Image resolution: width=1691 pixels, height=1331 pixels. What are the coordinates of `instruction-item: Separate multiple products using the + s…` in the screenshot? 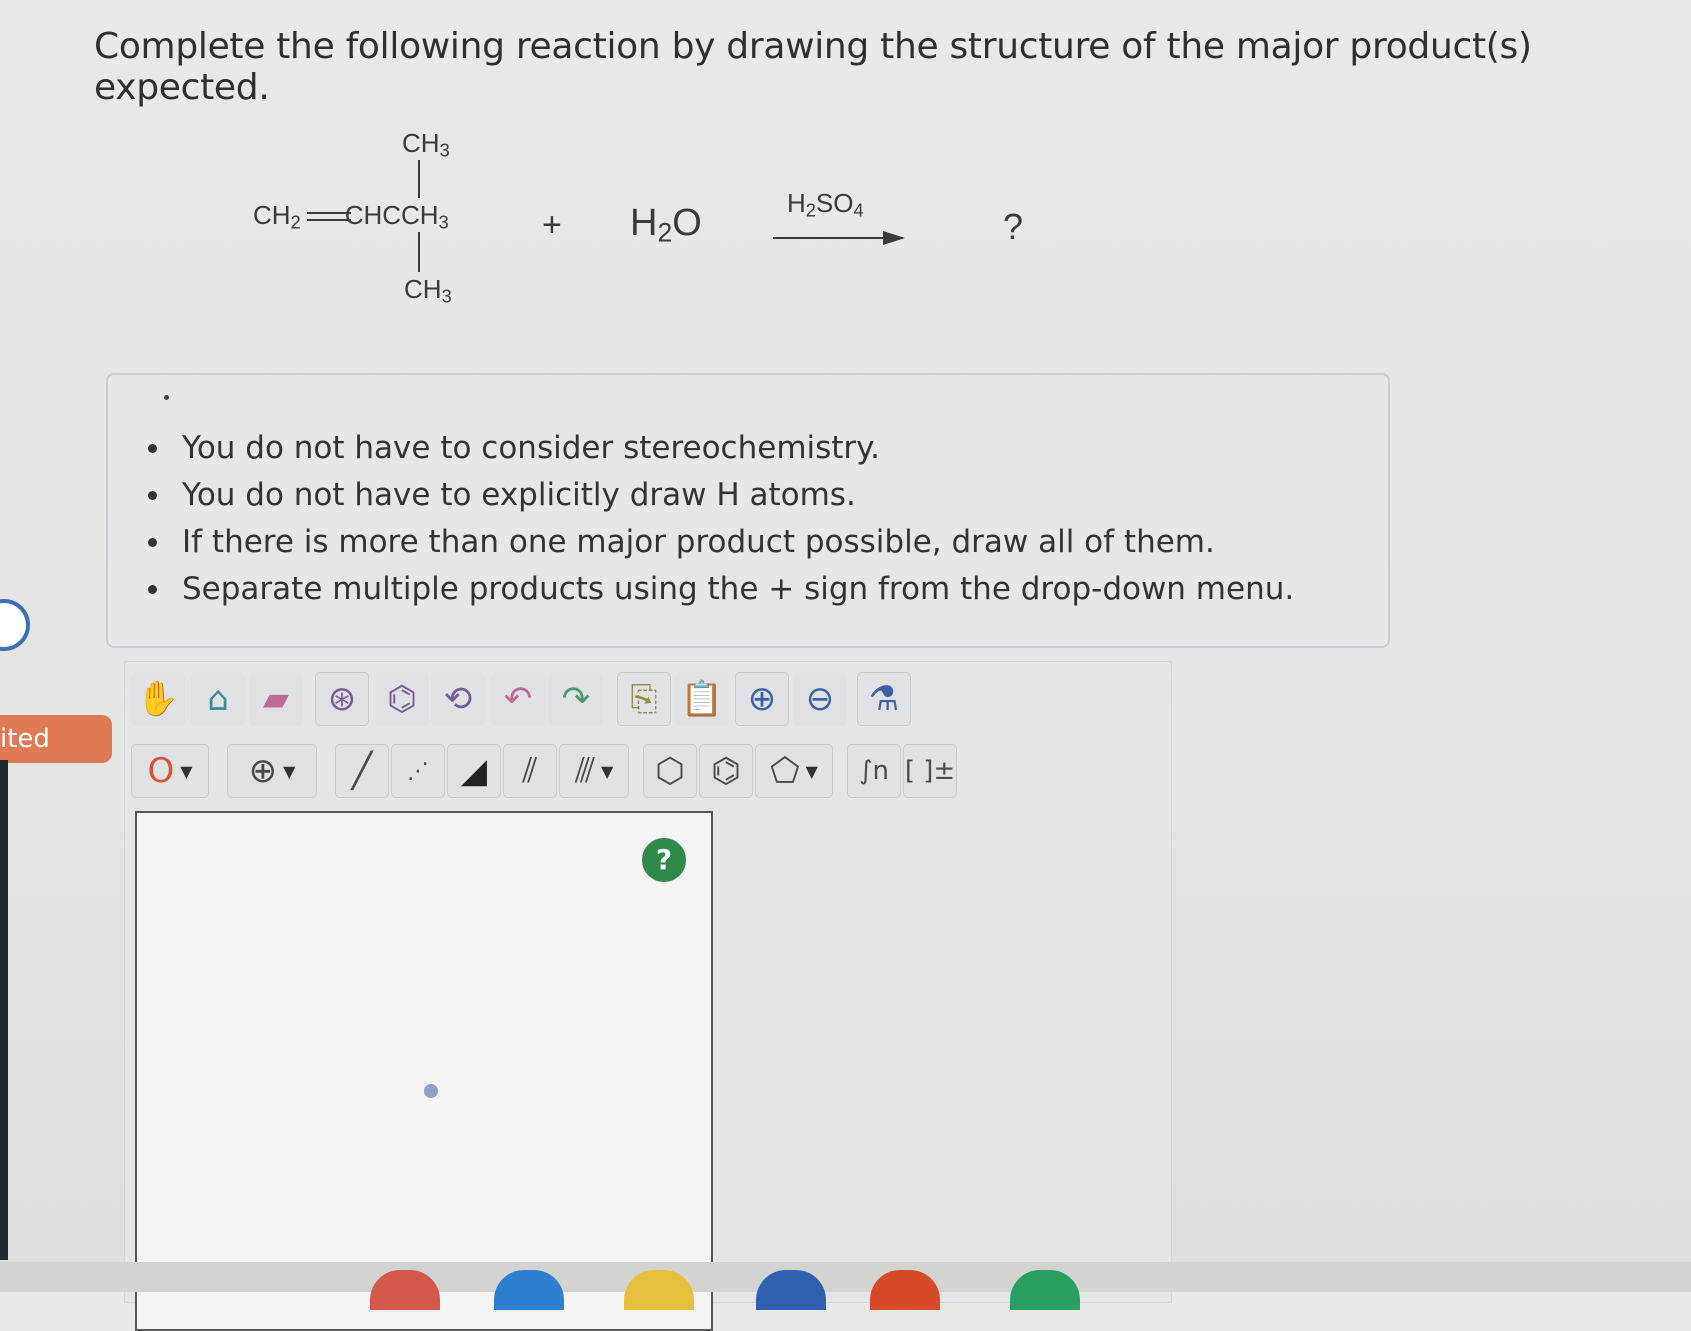 It's located at (720, 589).